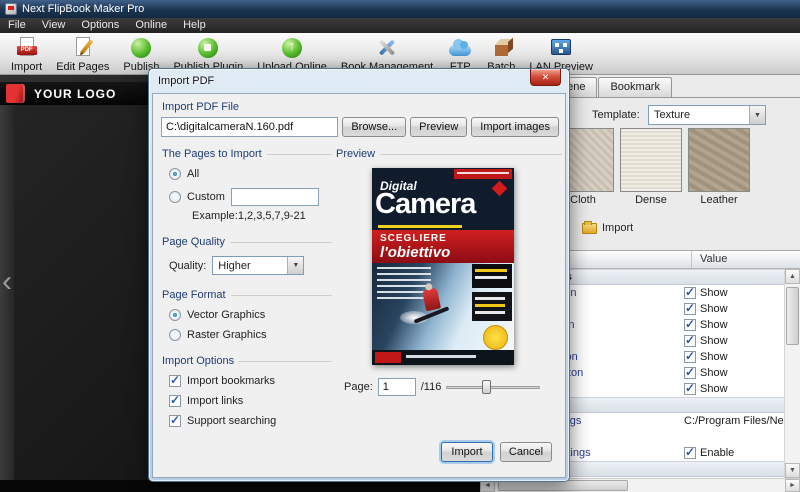  I want to click on page-navigation-row: Page: /116, so click(453, 387).